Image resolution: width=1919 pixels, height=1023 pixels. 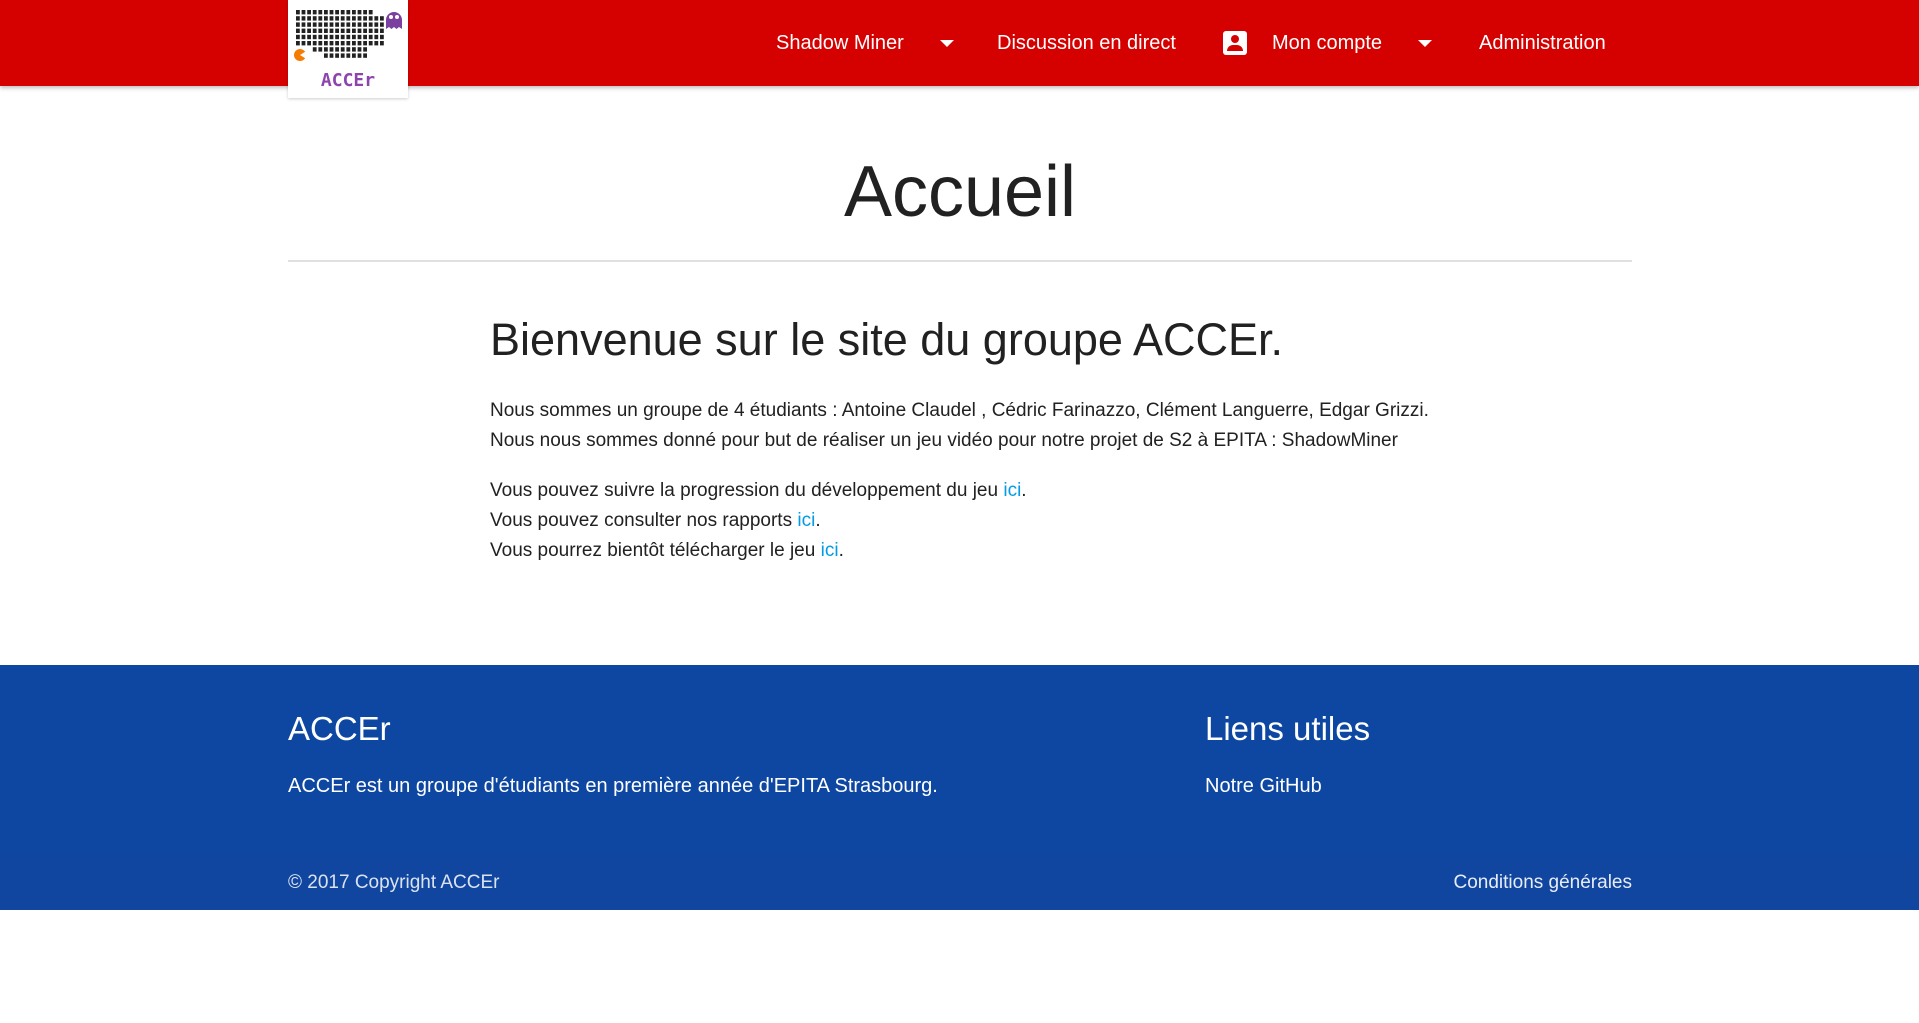 I want to click on nav-discussion-label: Discussion en direct, so click(x=1086, y=42).